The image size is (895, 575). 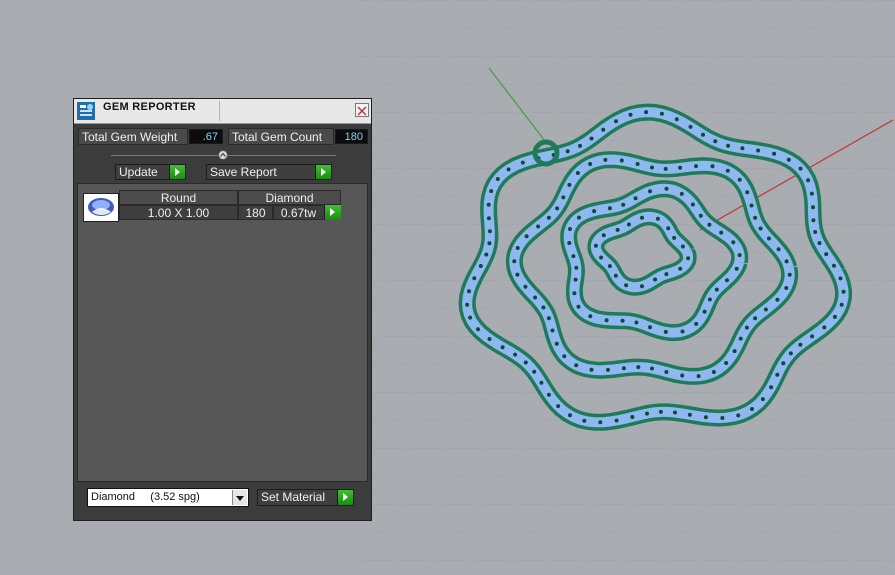 What do you see at coordinates (222, 111) in the screenshot?
I see `panel-title-bar: GEM REPORTER` at bounding box center [222, 111].